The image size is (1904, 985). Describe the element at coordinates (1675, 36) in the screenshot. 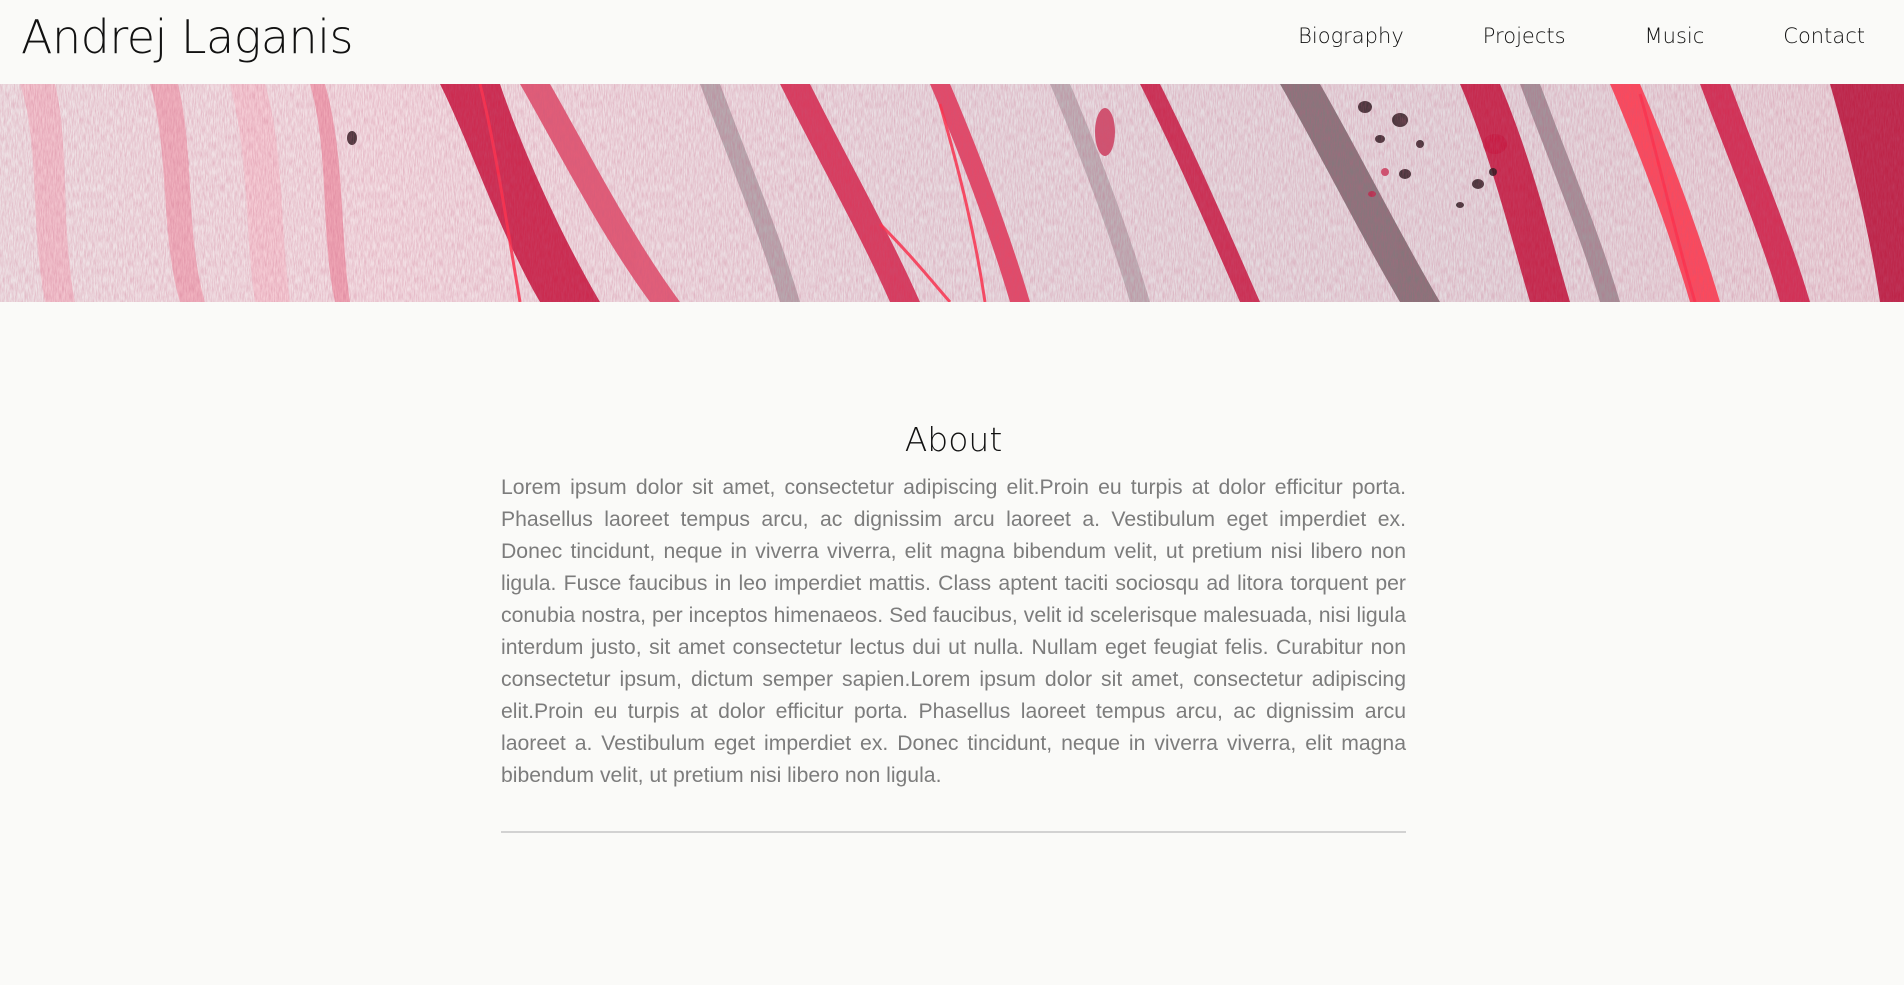

I see `nav-link-music: Music` at that location.